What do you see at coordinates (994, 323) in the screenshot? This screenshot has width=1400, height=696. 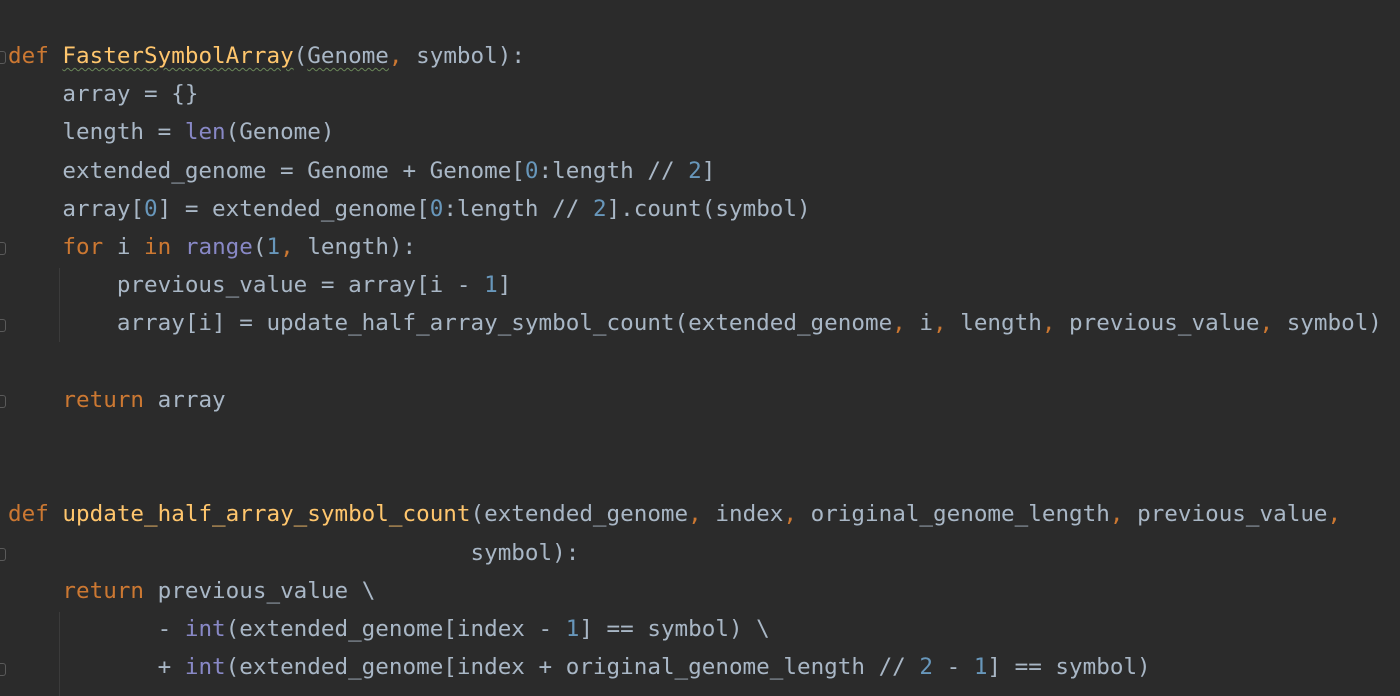 I see `code-token: length` at bounding box center [994, 323].